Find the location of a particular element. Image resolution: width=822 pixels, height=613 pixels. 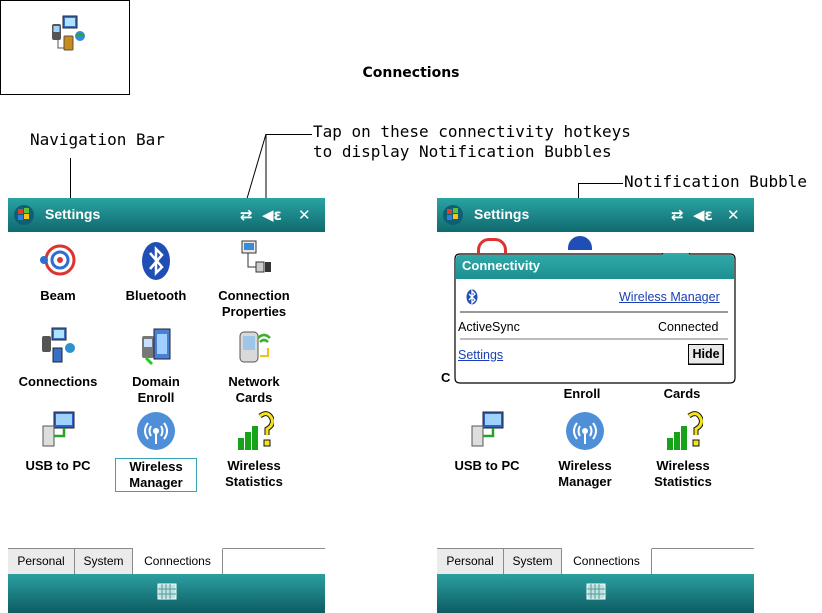

navigation-bar-right: Settings ⇄ ◀ɛ ✕ is located at coordinates (595, 215).